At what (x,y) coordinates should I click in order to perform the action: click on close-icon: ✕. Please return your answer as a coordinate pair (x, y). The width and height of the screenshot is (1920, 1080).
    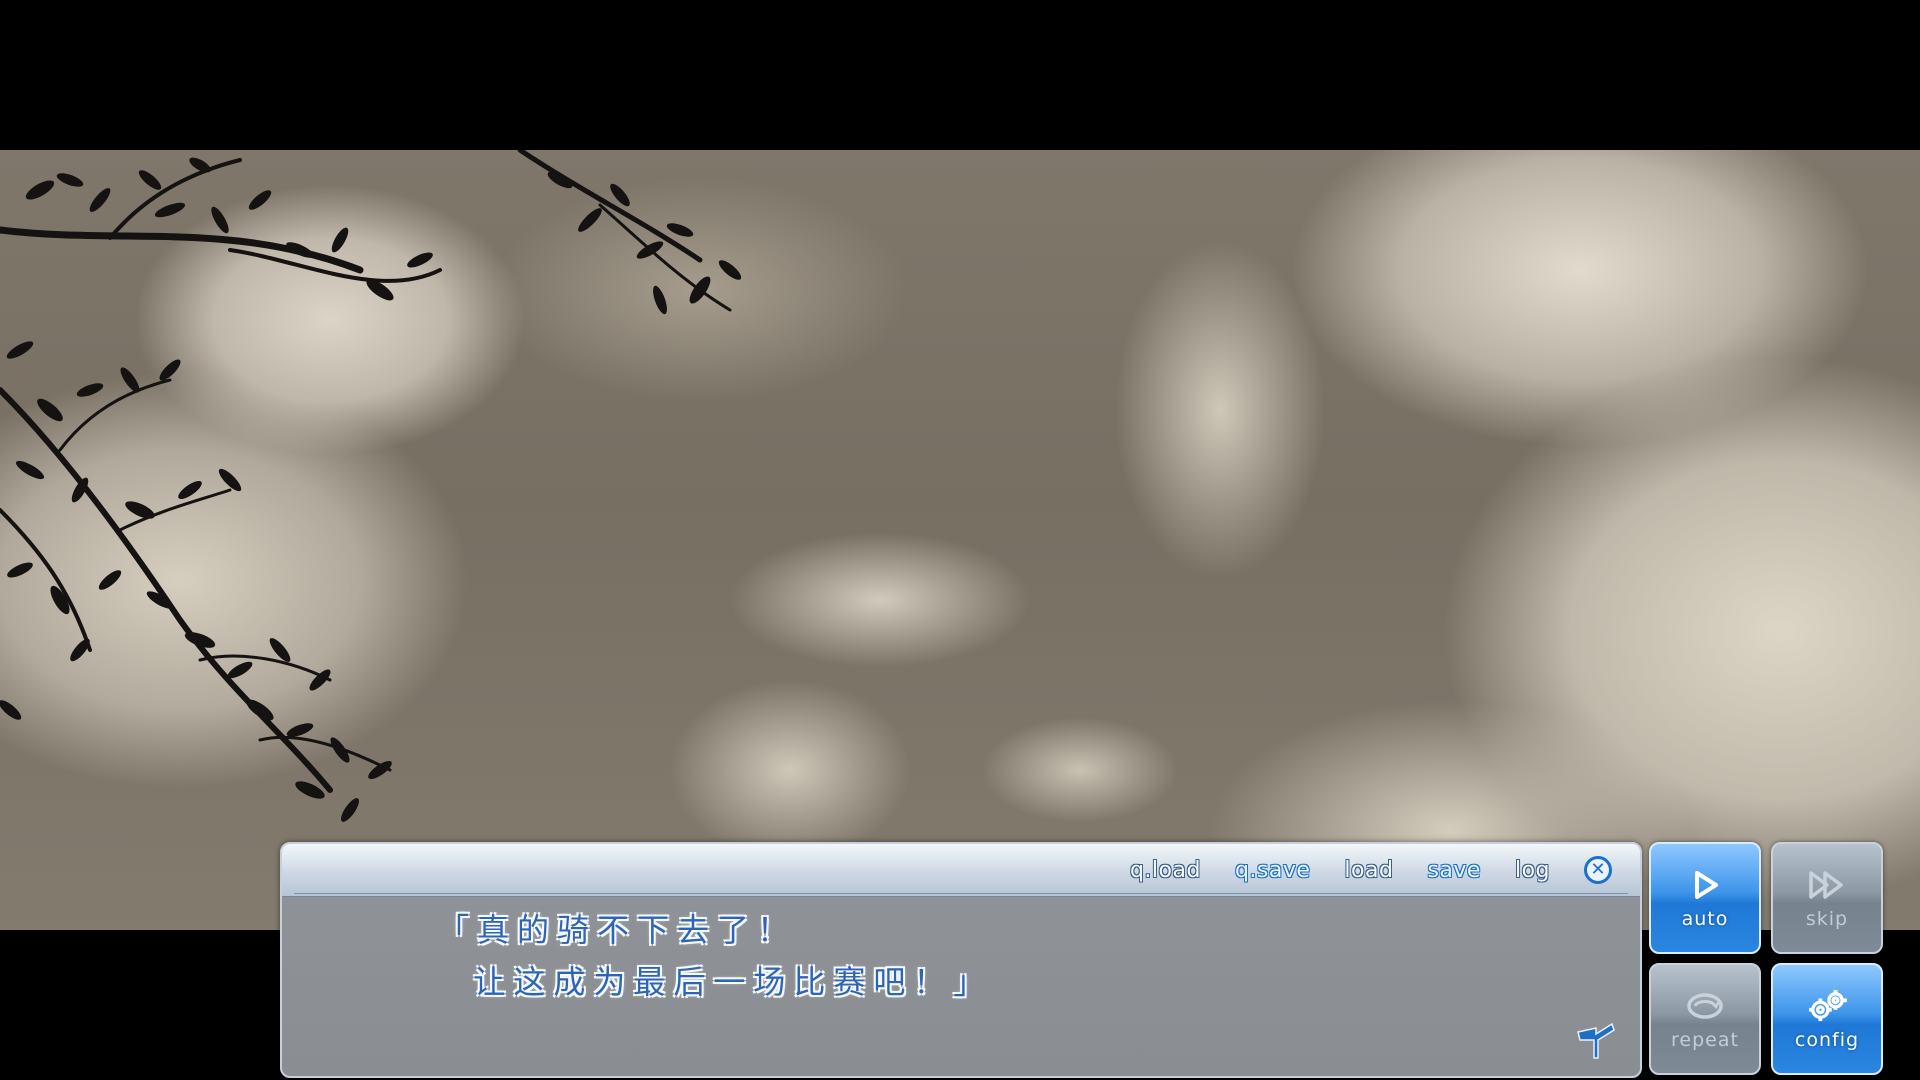
    Looking at the image, I should click on (1598, 870).